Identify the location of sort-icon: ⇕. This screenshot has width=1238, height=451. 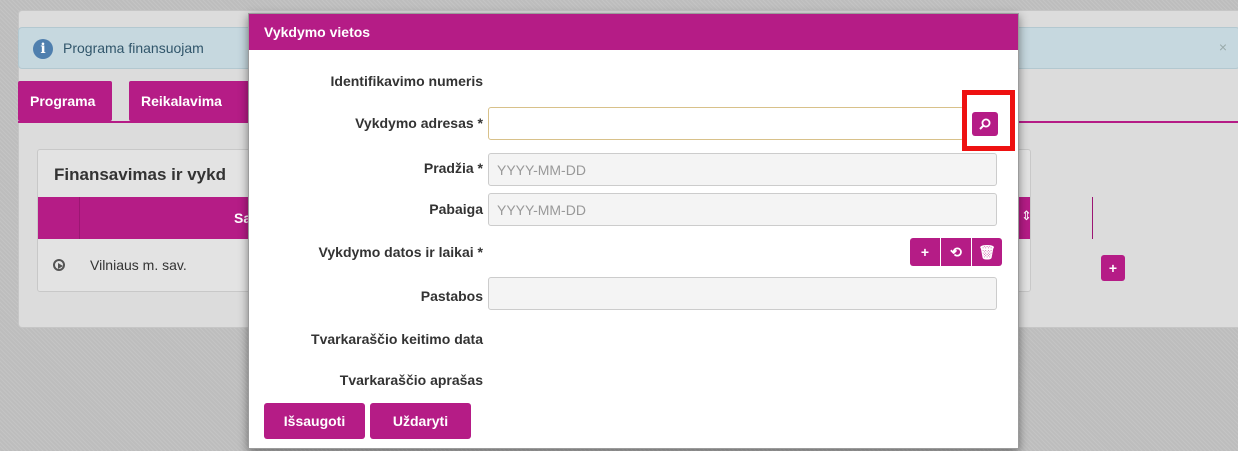
(1026, 216).